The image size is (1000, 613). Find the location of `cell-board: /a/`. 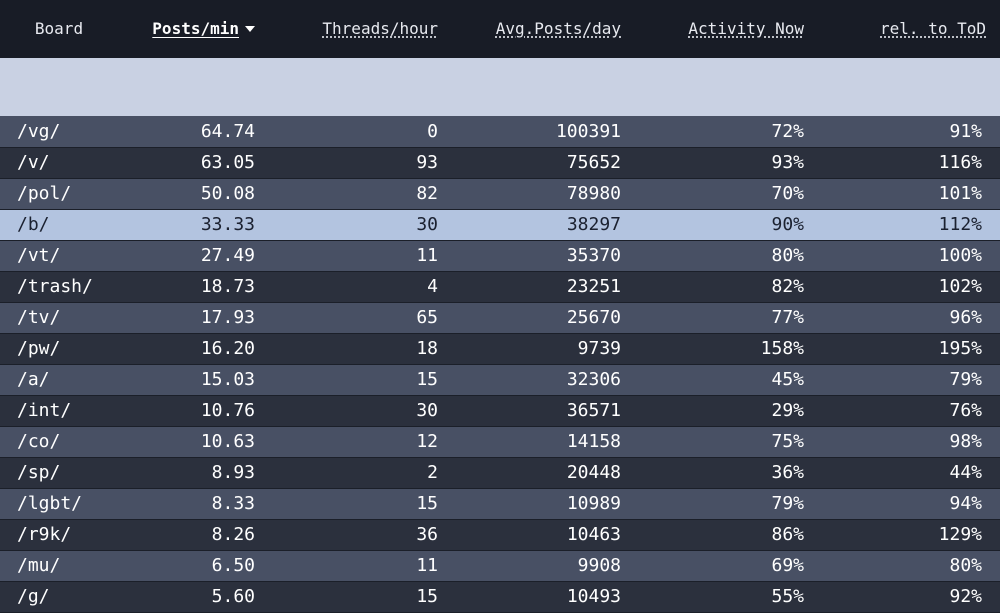

cell-board: /a/ is located at coordinates (59, 380).